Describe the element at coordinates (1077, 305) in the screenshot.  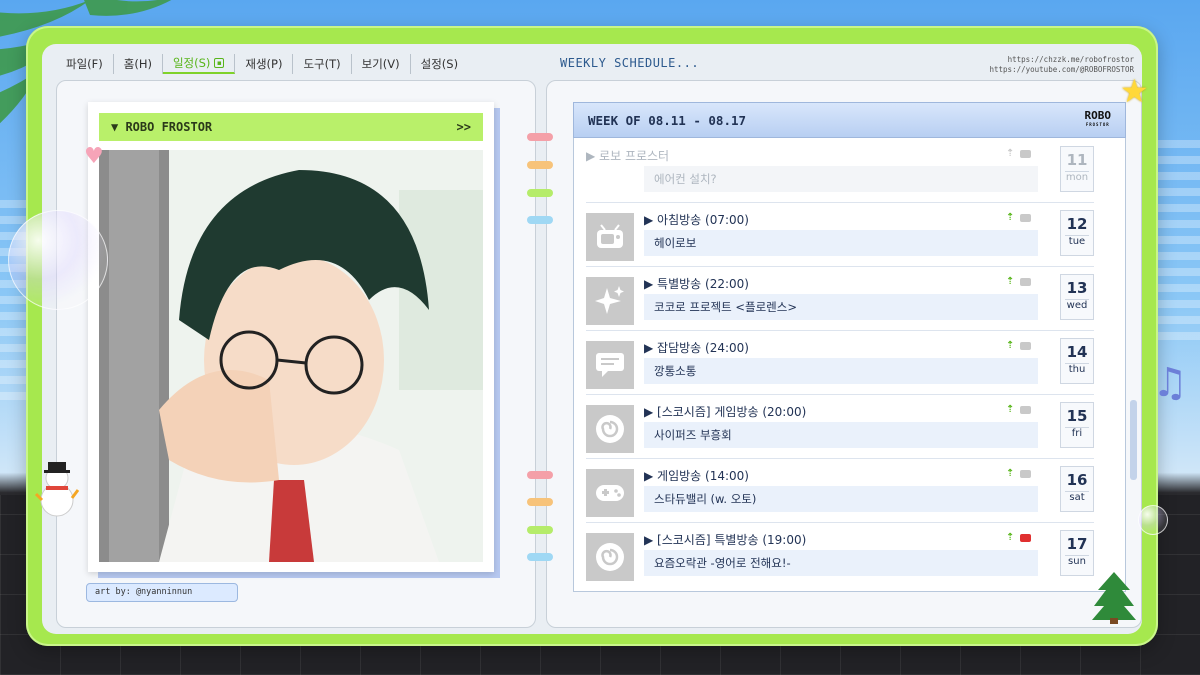
I see `day-of-week: wed` at that location.